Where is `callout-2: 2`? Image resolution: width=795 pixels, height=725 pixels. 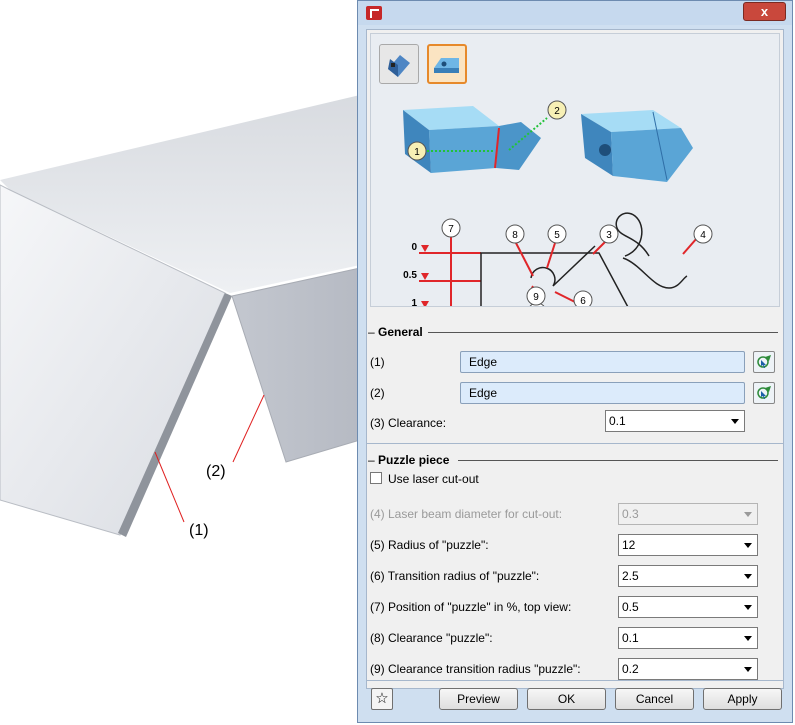 callout-2: 2 is located at coordinates (557, 111).